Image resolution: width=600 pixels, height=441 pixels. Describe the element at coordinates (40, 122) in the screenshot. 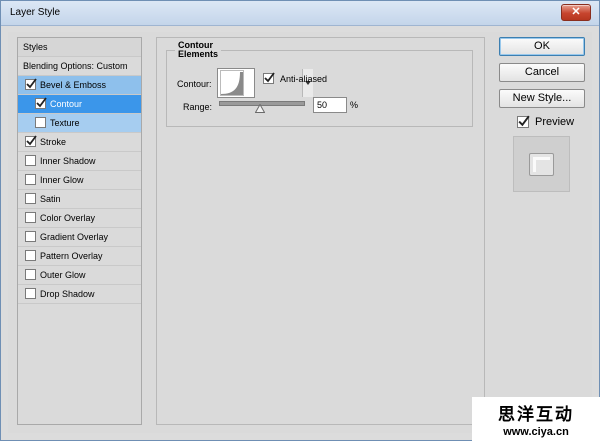

I see `texture-checkbox` at that location.